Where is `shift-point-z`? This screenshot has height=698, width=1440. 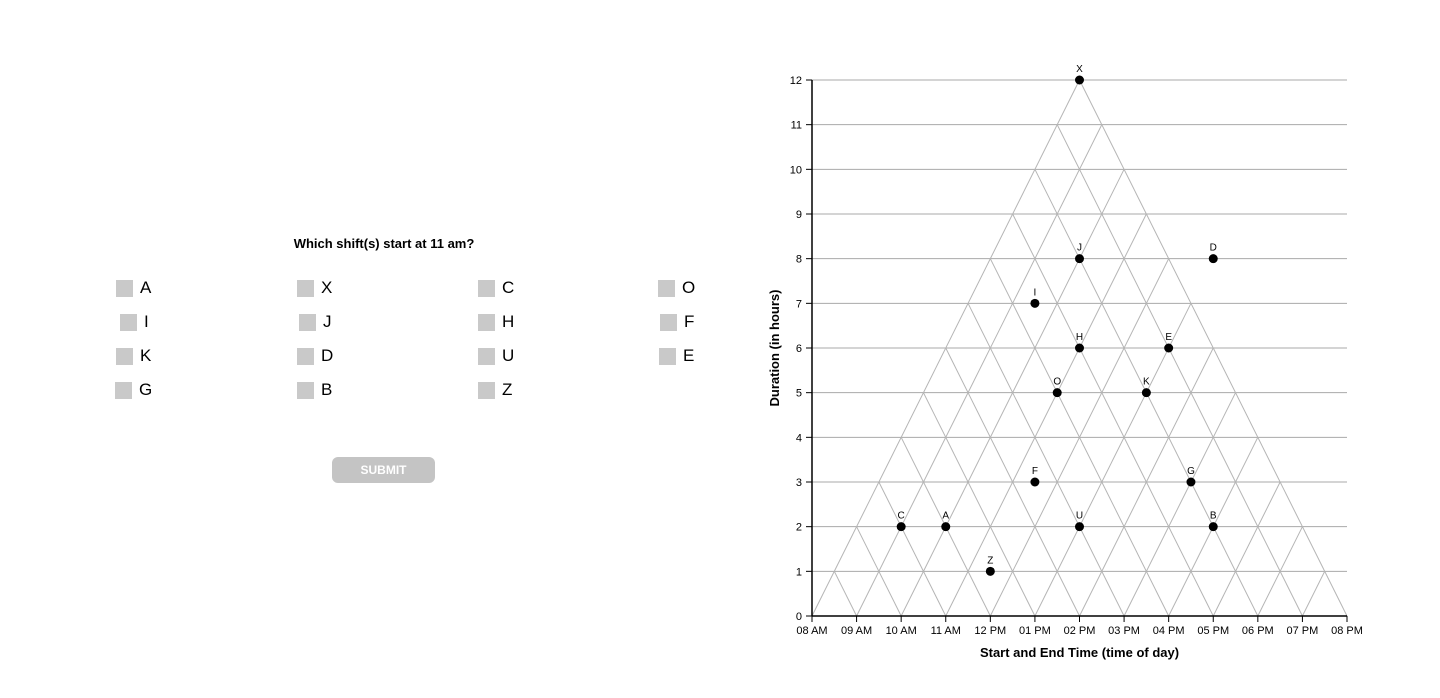
shift-point-z is located at coordinates (990, 571).